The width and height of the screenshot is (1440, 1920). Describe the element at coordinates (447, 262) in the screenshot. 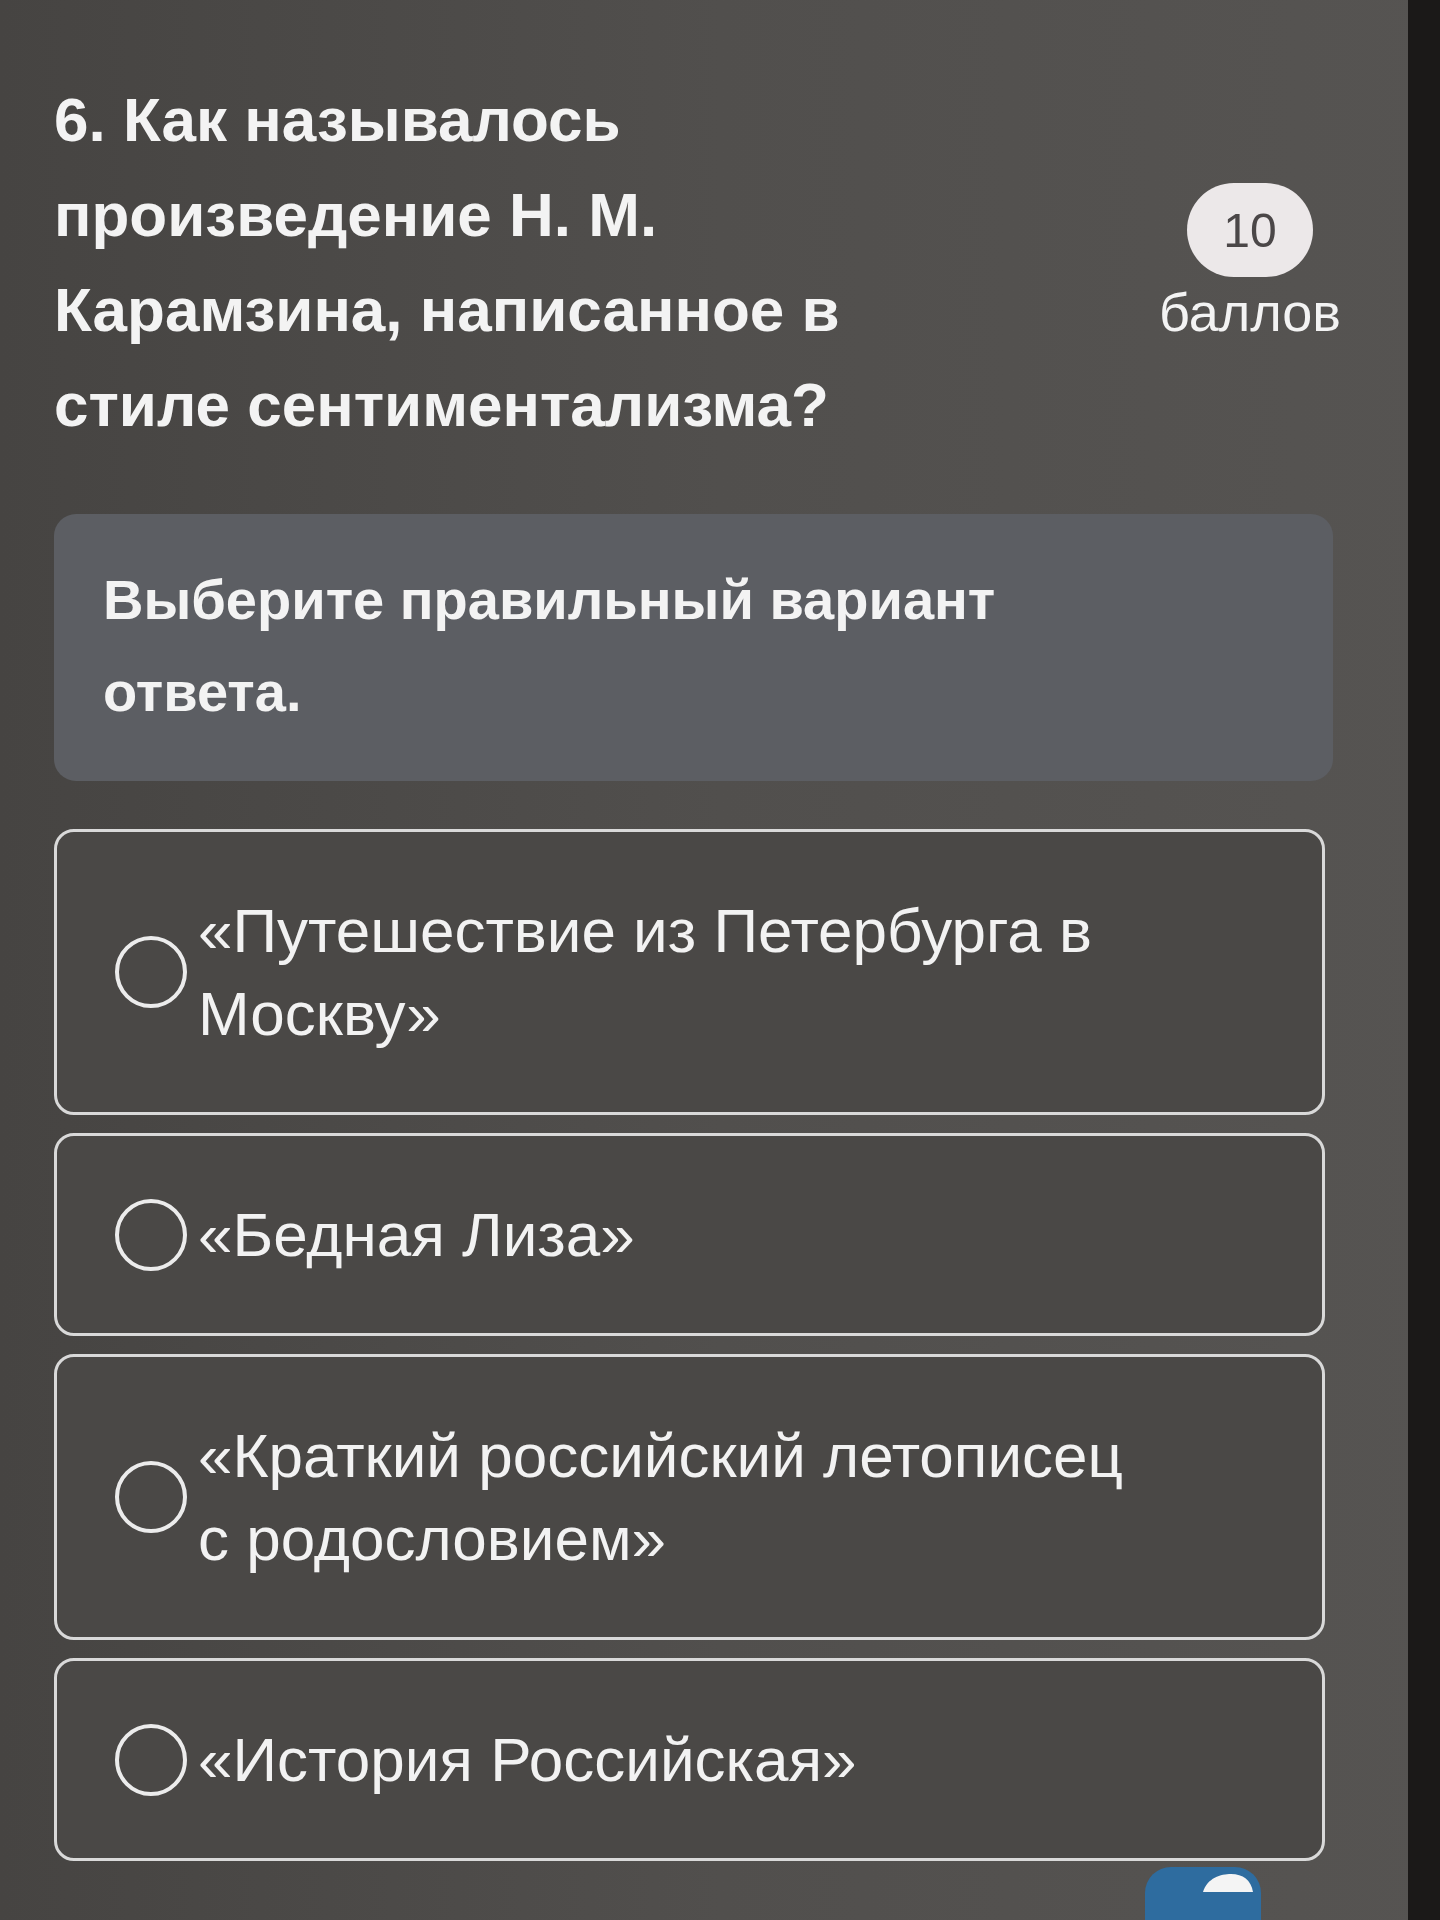

I see `question-title: 6. Как называлось произведение Н. М. Карамзина, написанное в стиле сентиментализма?` at that location.